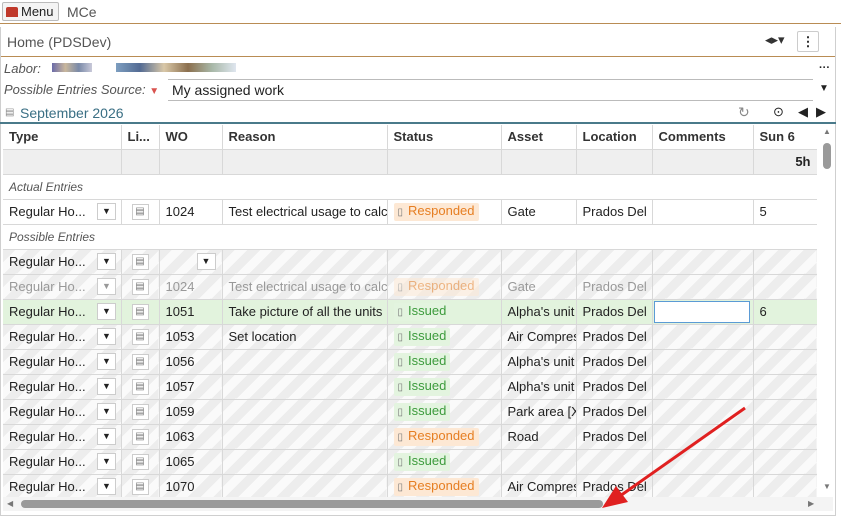 Image resolution: width=841 pixels, height=516 pixels. I want to click on col-reason: Reason, so click(305, 137).